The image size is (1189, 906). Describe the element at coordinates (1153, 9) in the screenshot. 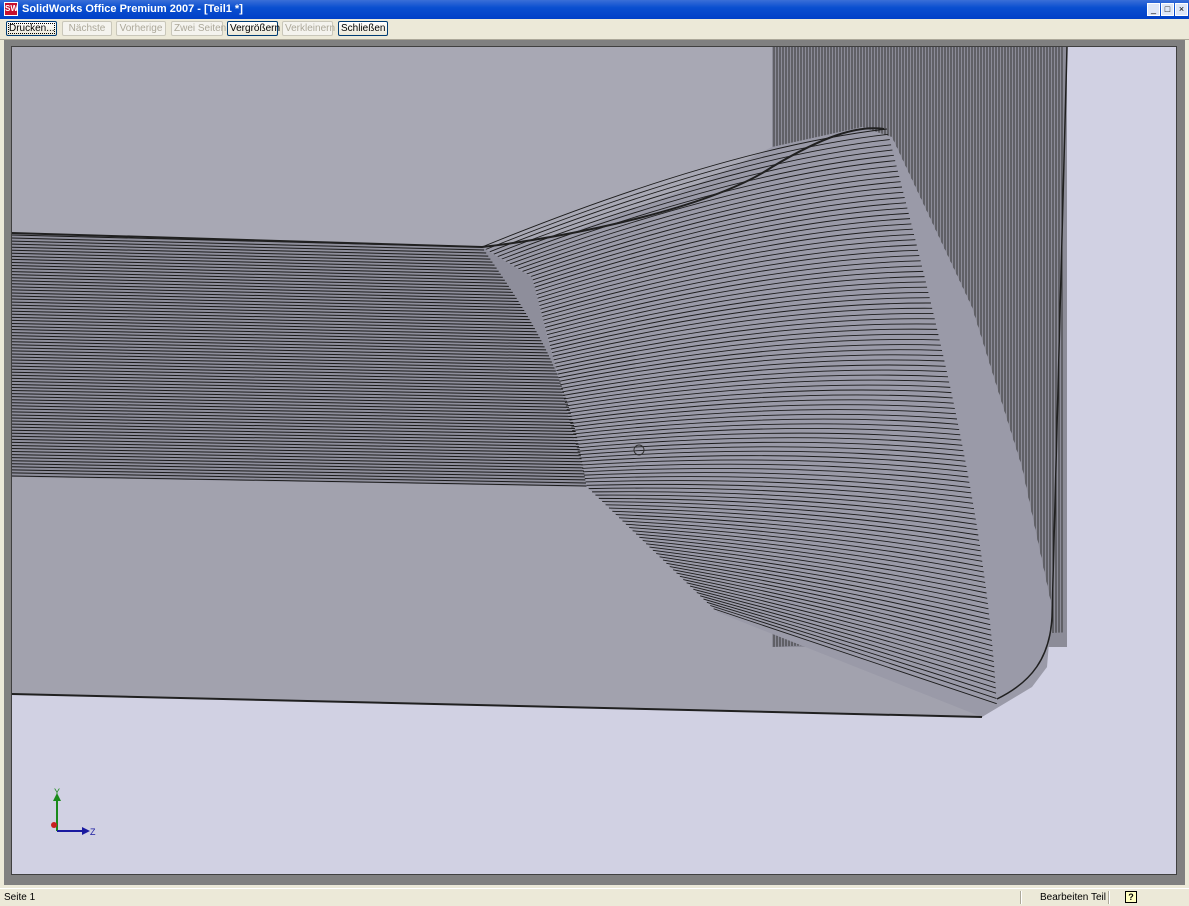

I see `minimize-button: _` at that location.